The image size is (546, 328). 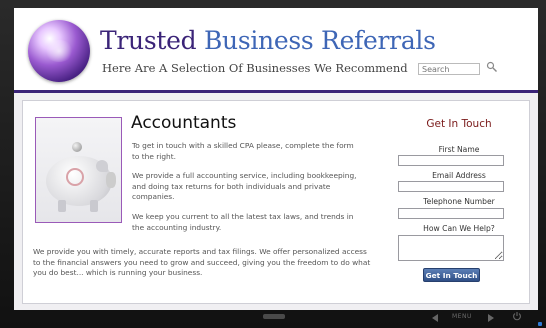 I want to click on page-title: Accountants, so click(x=184, y=123).